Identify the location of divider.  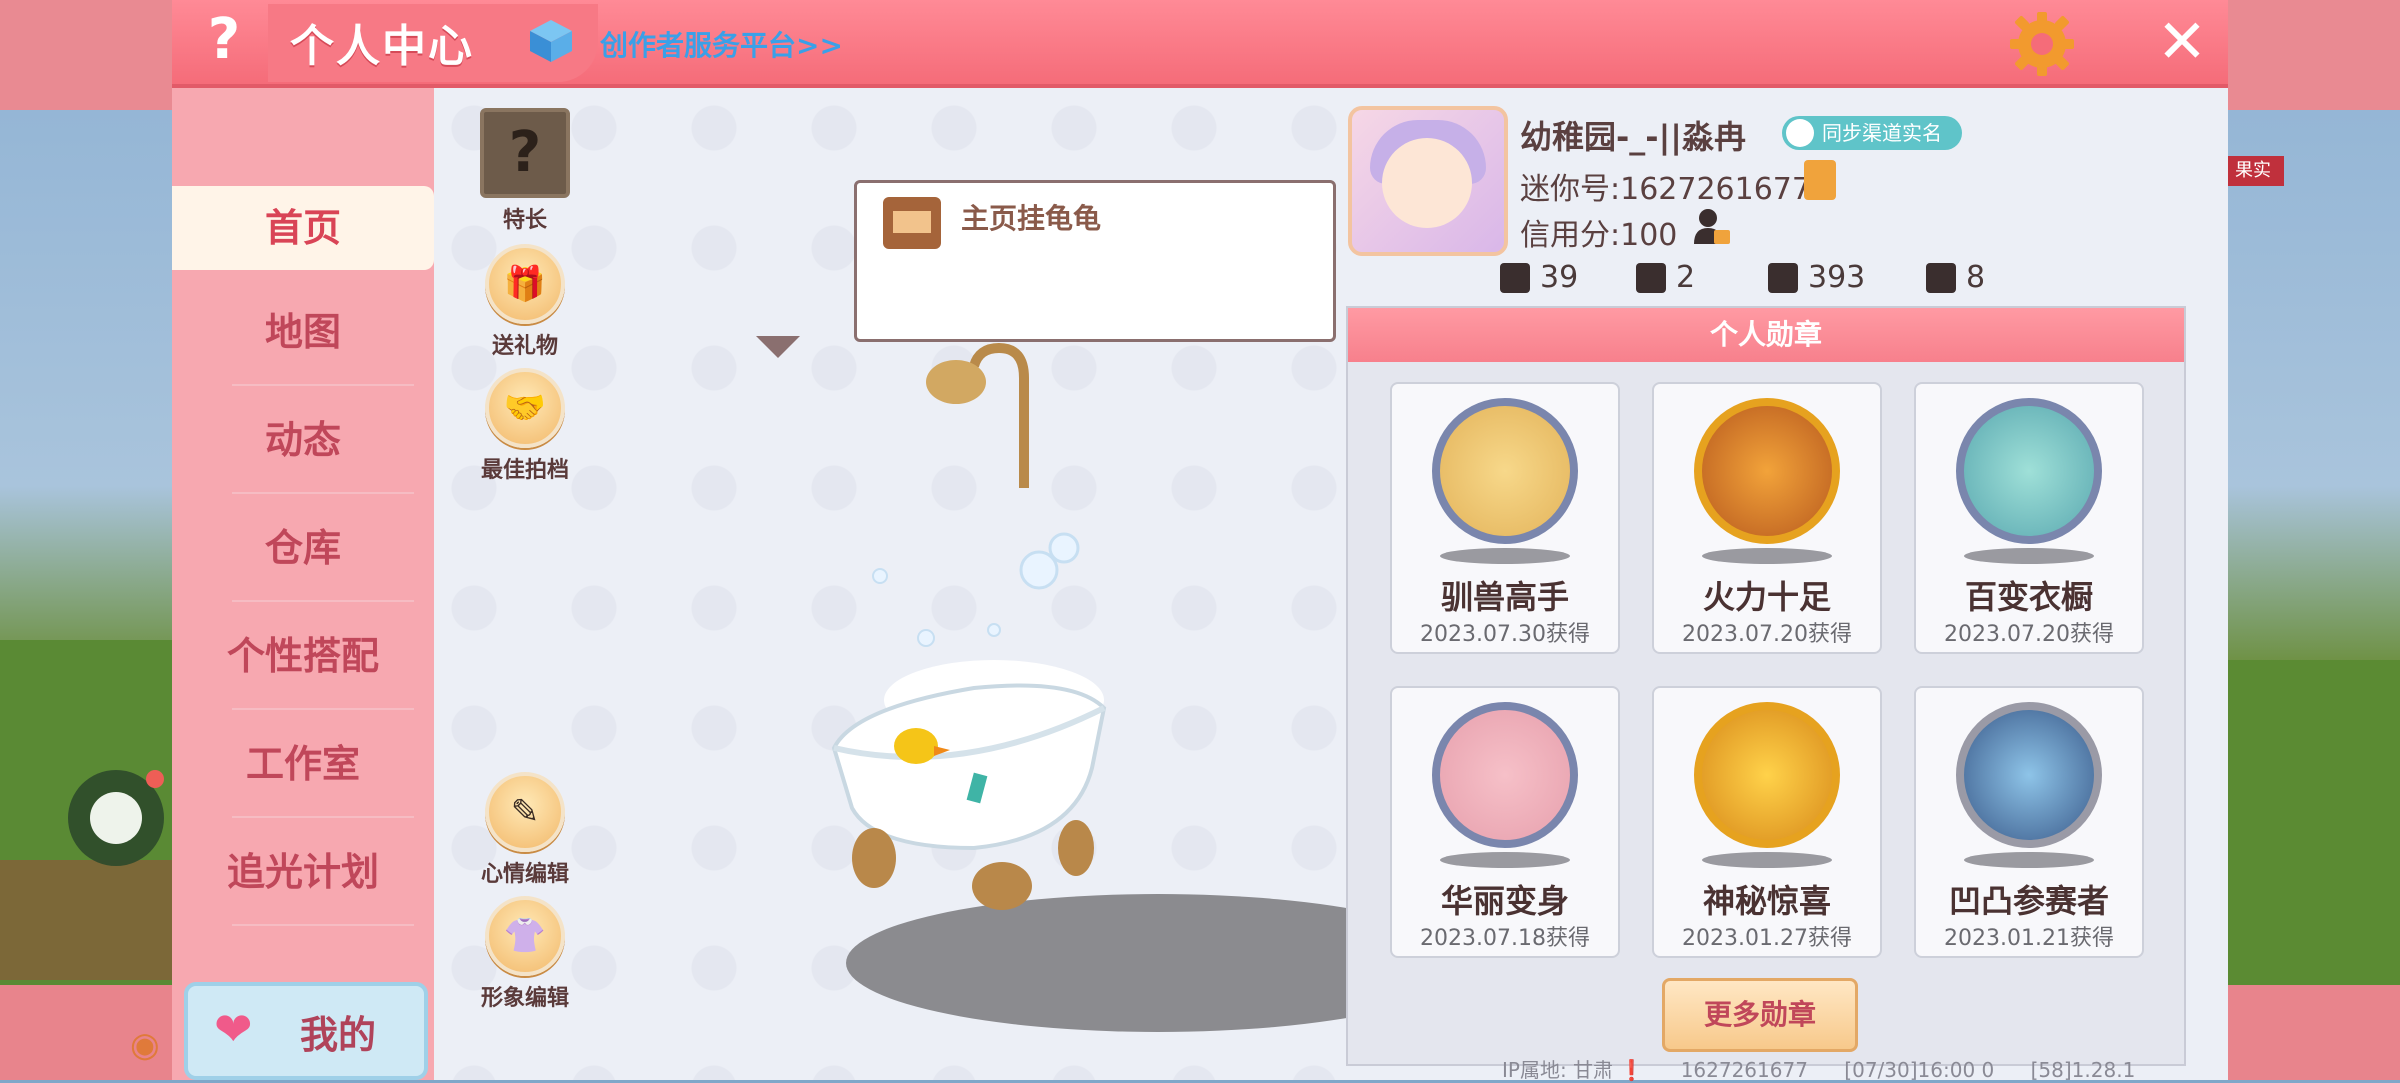
(323, 925).